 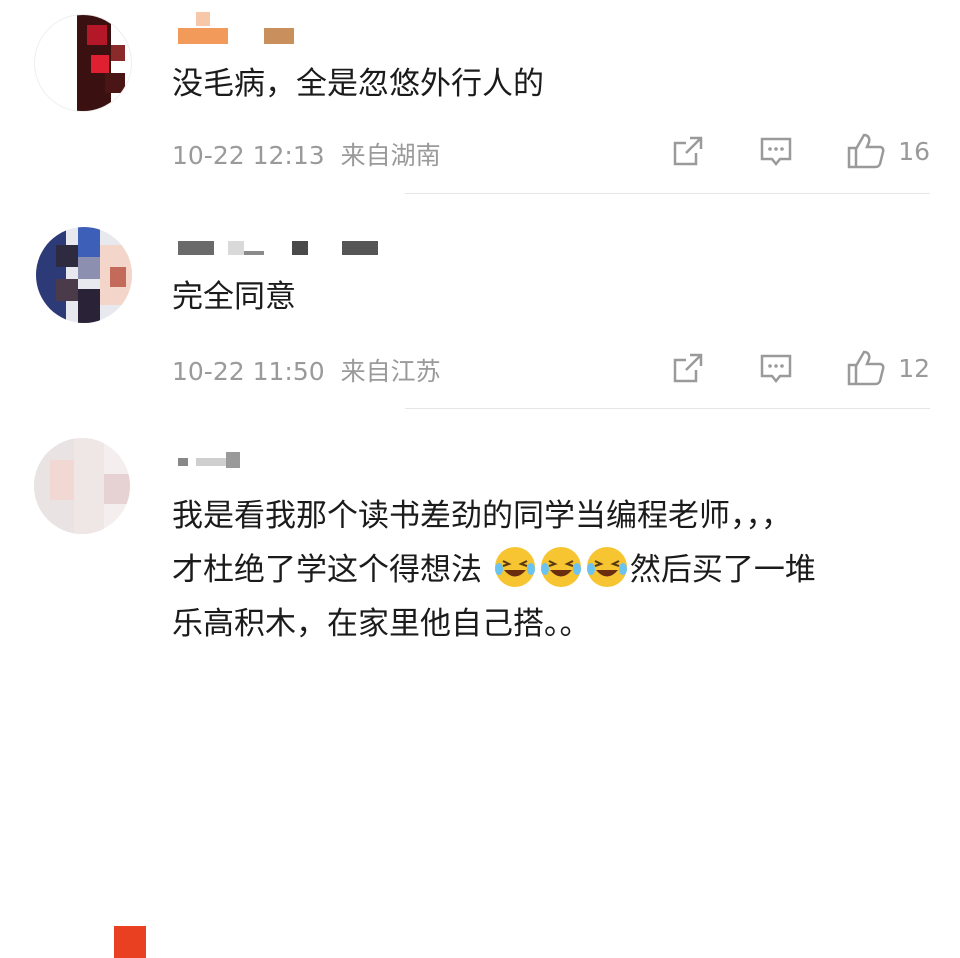 I want to click on comment-meta: 10-22 12:13 来自湖南, so click(x=306, y=154).